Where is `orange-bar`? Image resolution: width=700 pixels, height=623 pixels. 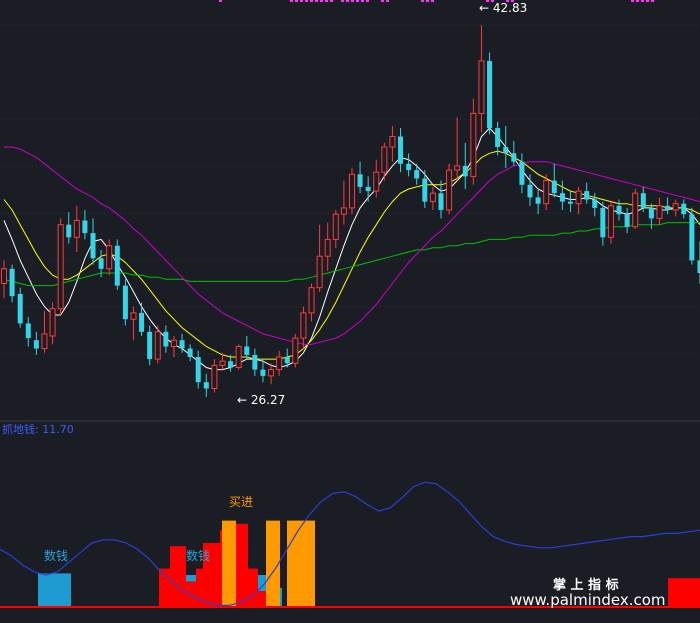
orange-bar is located at coordinates (229, 563).